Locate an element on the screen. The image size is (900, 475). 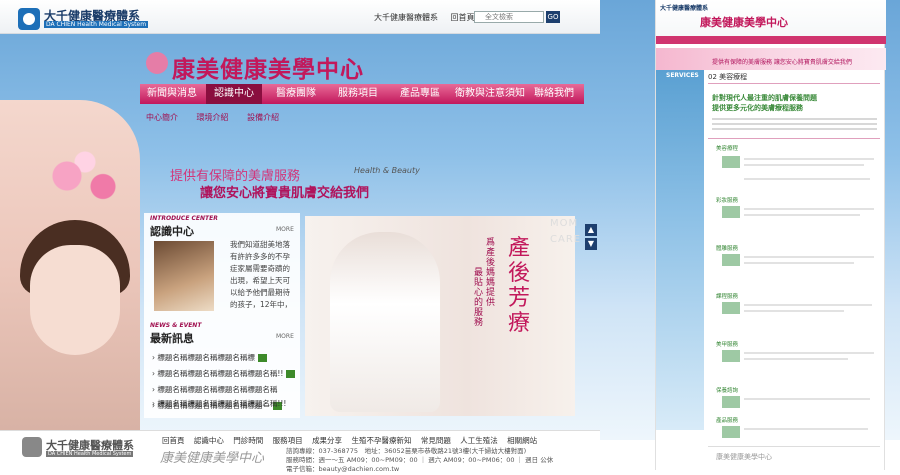
logo-subtext: DA CHIEN Health Medical System is located at coordinates (96, 24).